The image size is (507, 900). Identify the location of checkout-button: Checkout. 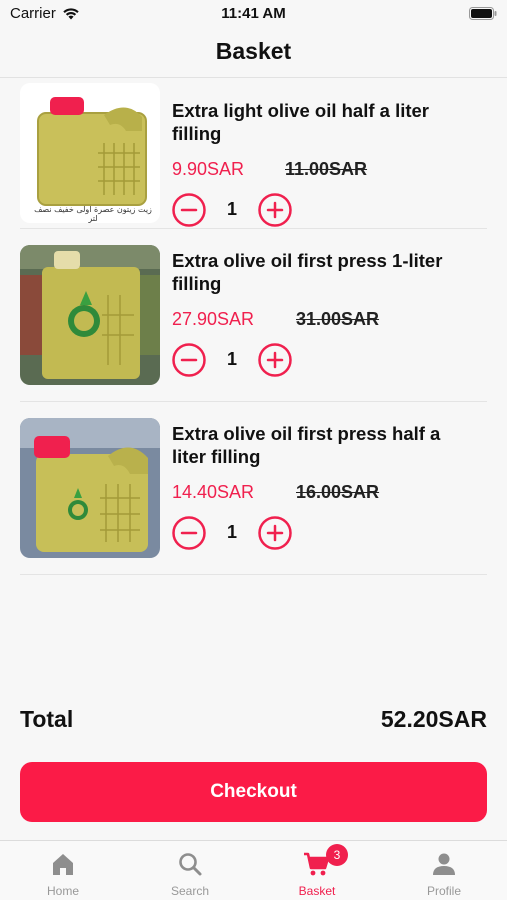
(253, 792).